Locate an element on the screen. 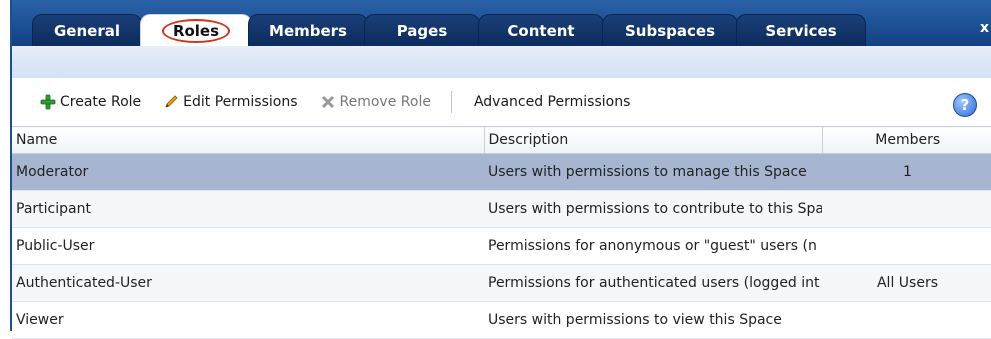 Image resolution: width=991 pixels, height=339 pixels. role-name-cell: Participant is located at coordinates (248, 209).